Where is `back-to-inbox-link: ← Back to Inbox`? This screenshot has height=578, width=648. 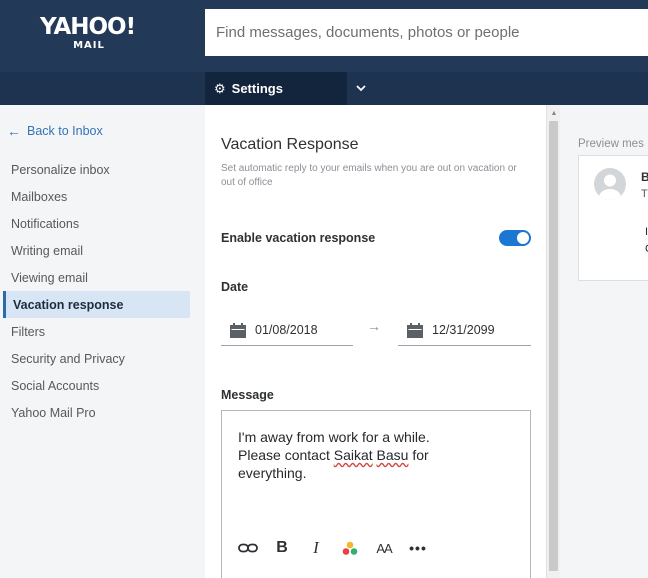 back-to-inbox-link: ← Back to Inbox is located at coordinates (55, 131).